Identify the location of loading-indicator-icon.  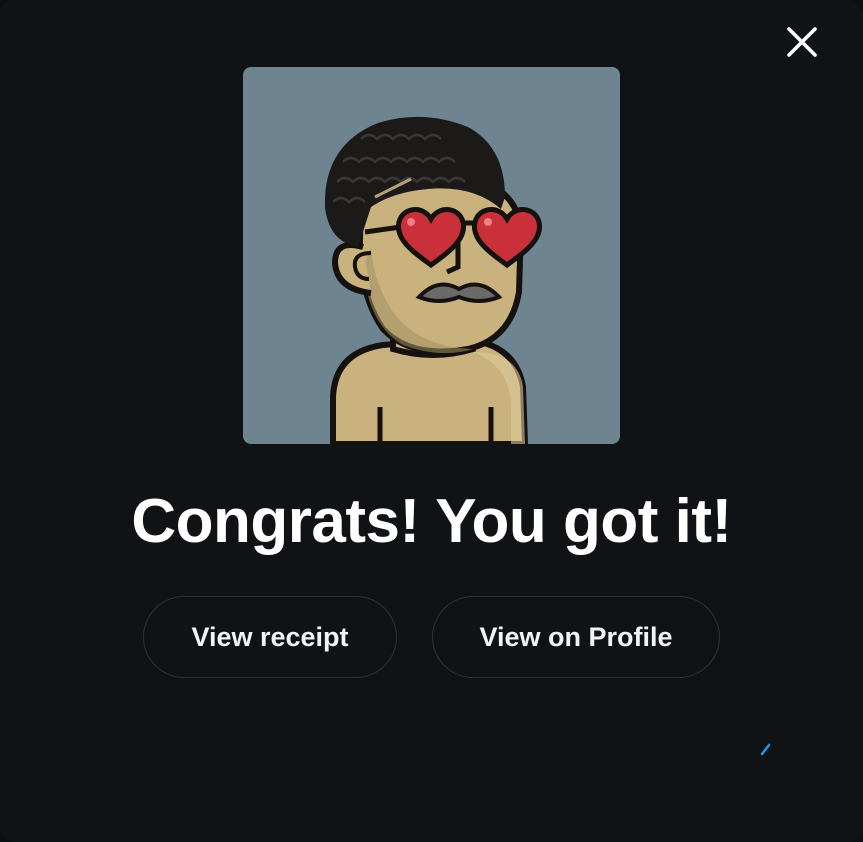
(765, 749).